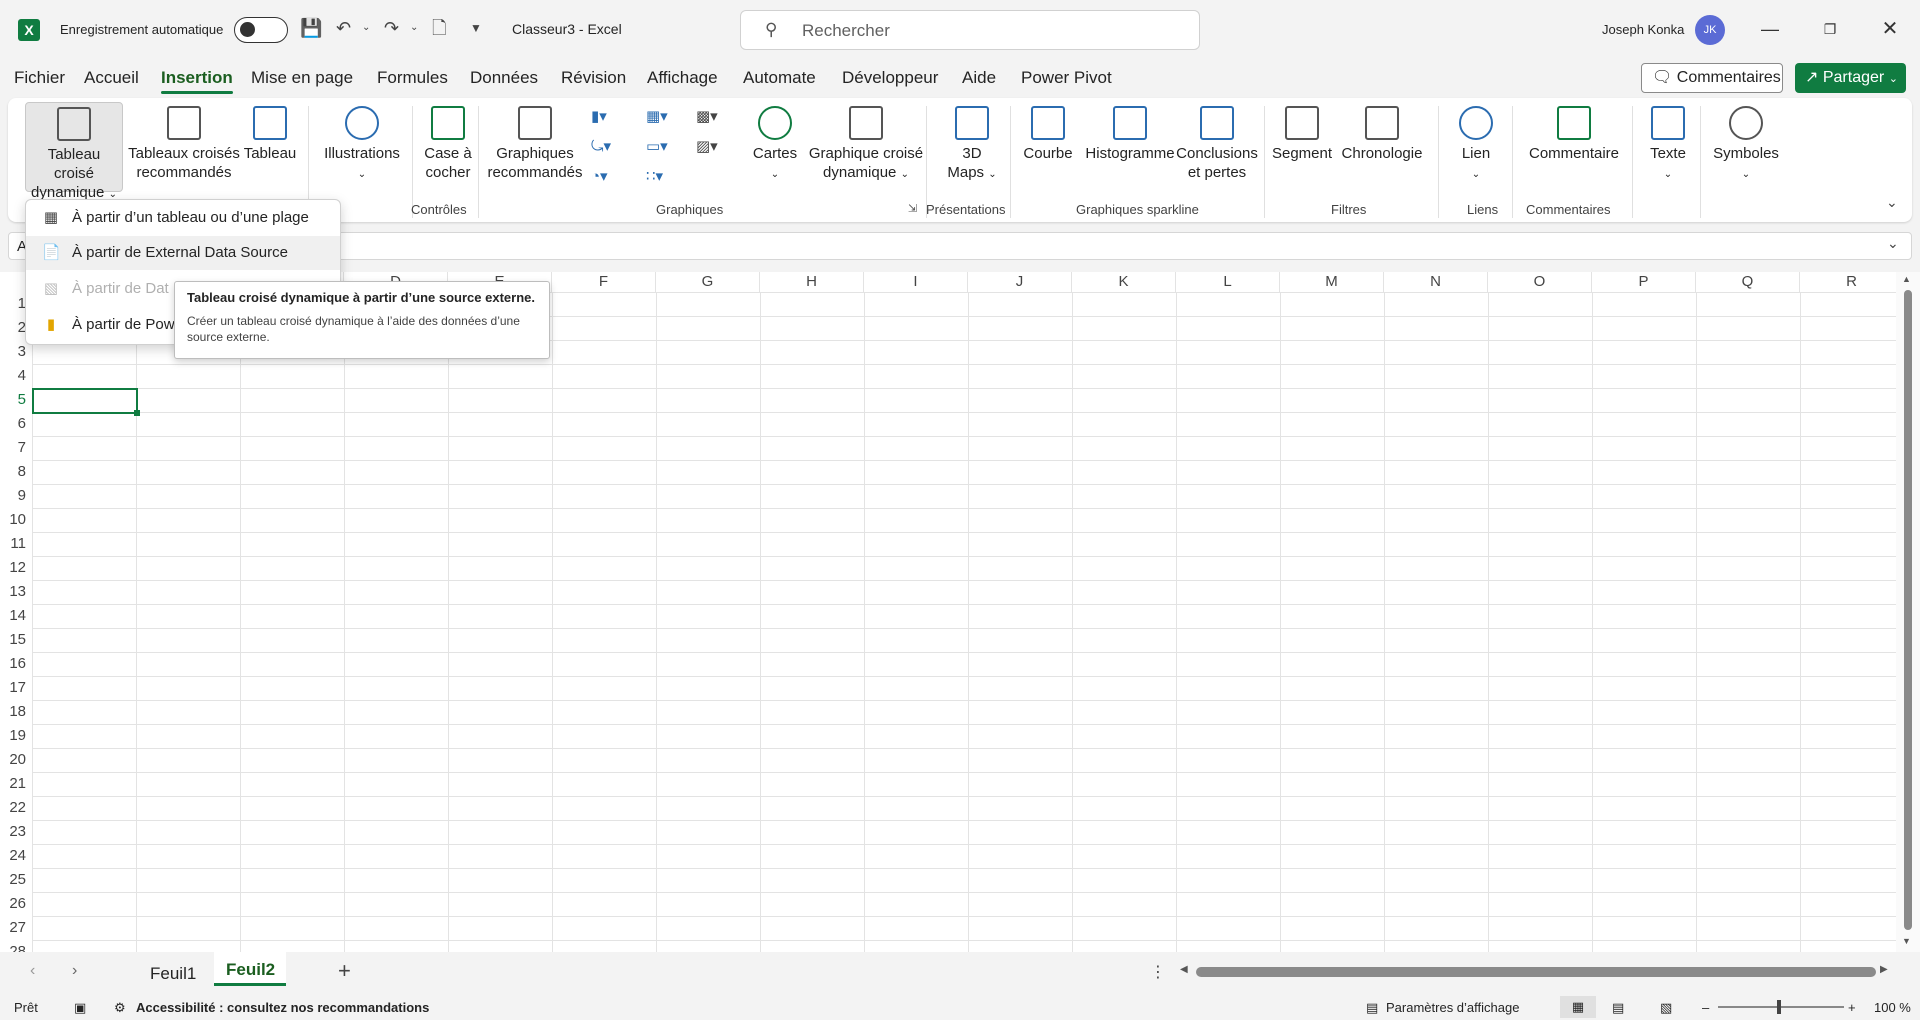  Describe the element at coordinates (1130, 134) in the screenshot. I see `column-sparkline-button: Histogramme` at that location.